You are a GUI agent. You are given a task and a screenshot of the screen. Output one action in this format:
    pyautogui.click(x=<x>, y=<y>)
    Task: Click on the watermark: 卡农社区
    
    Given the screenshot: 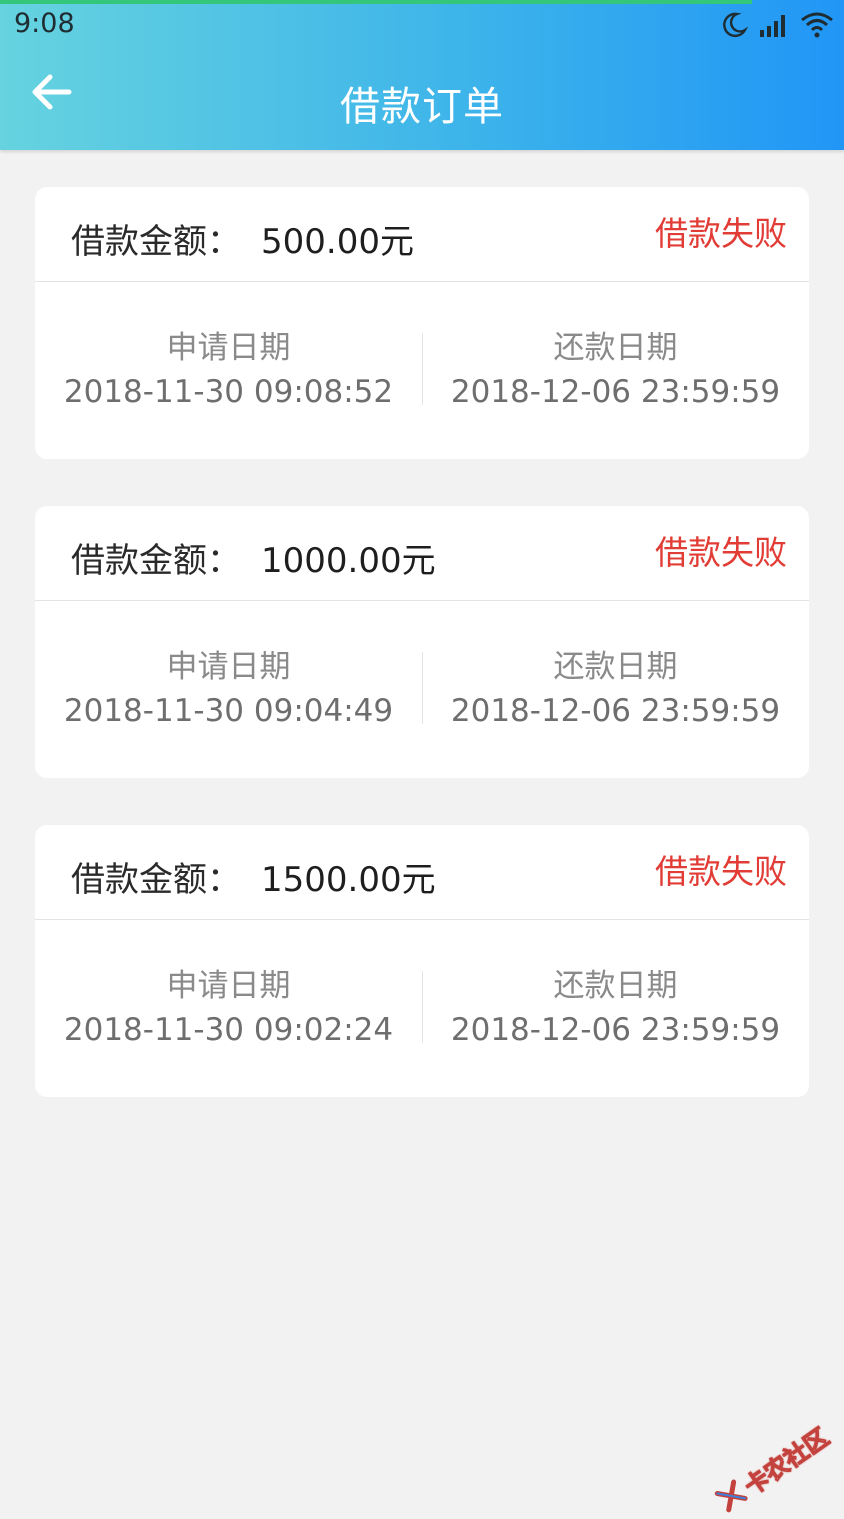 What is the action you would take?
    pyautogui.click(x=772, y=1468)
    